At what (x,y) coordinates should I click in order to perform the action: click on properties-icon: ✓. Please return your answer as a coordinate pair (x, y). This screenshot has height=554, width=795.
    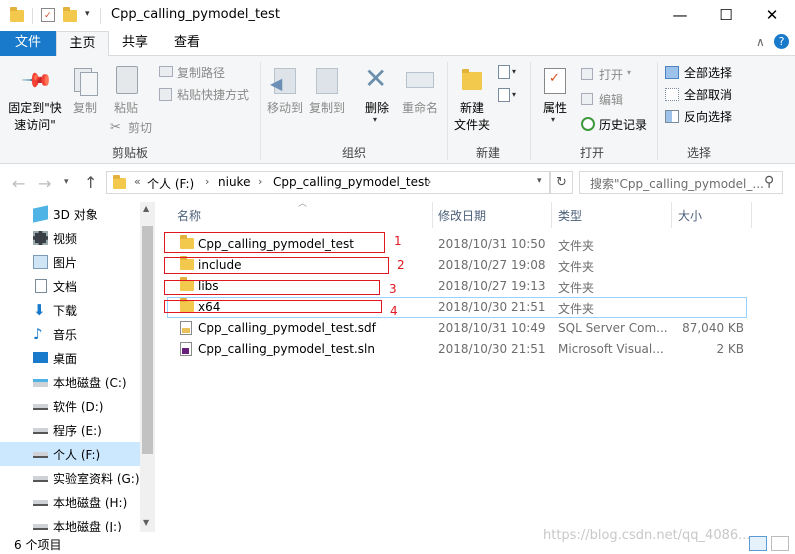
    Looking at the image, I should click on (555, 81).